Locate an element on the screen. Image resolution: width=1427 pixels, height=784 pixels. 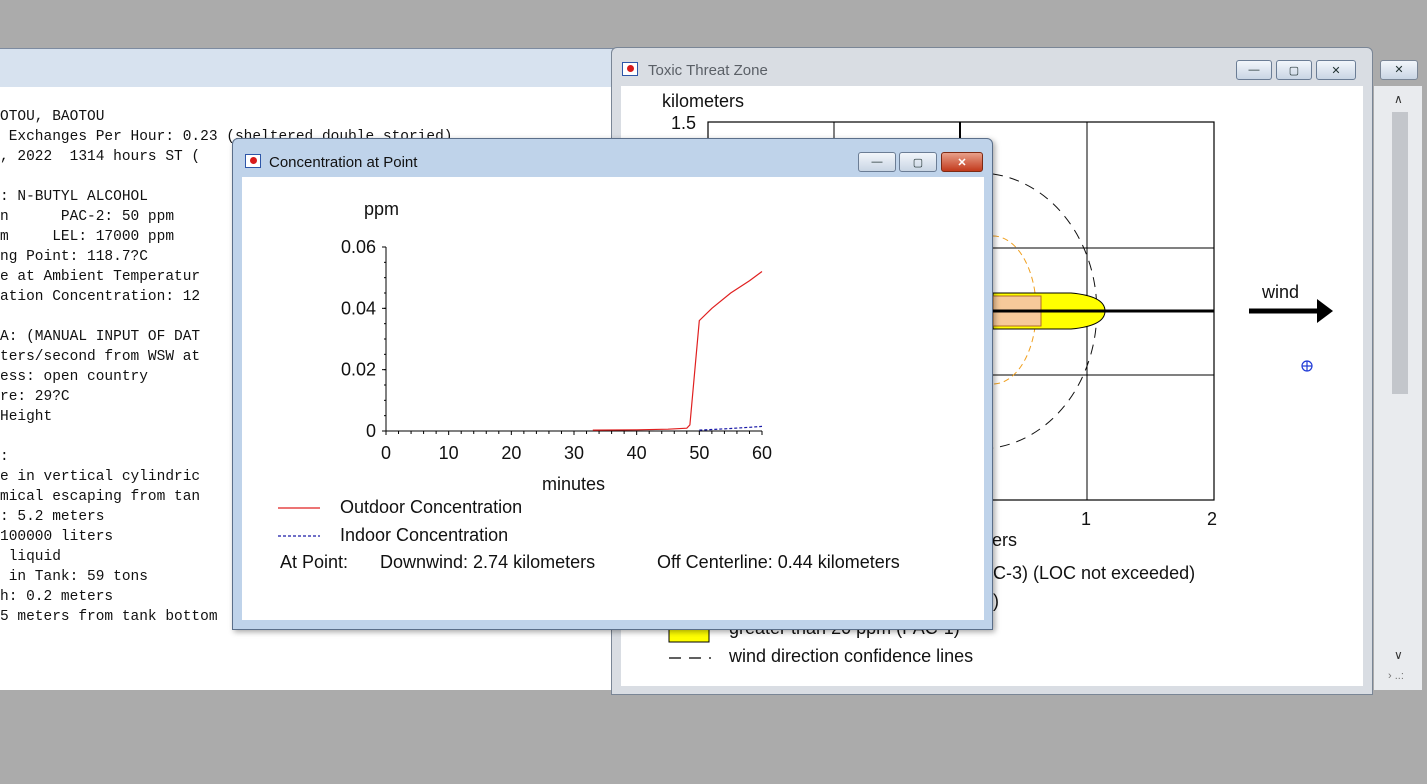
x-tick-1: 1 is located at coordinates (1086, 519).